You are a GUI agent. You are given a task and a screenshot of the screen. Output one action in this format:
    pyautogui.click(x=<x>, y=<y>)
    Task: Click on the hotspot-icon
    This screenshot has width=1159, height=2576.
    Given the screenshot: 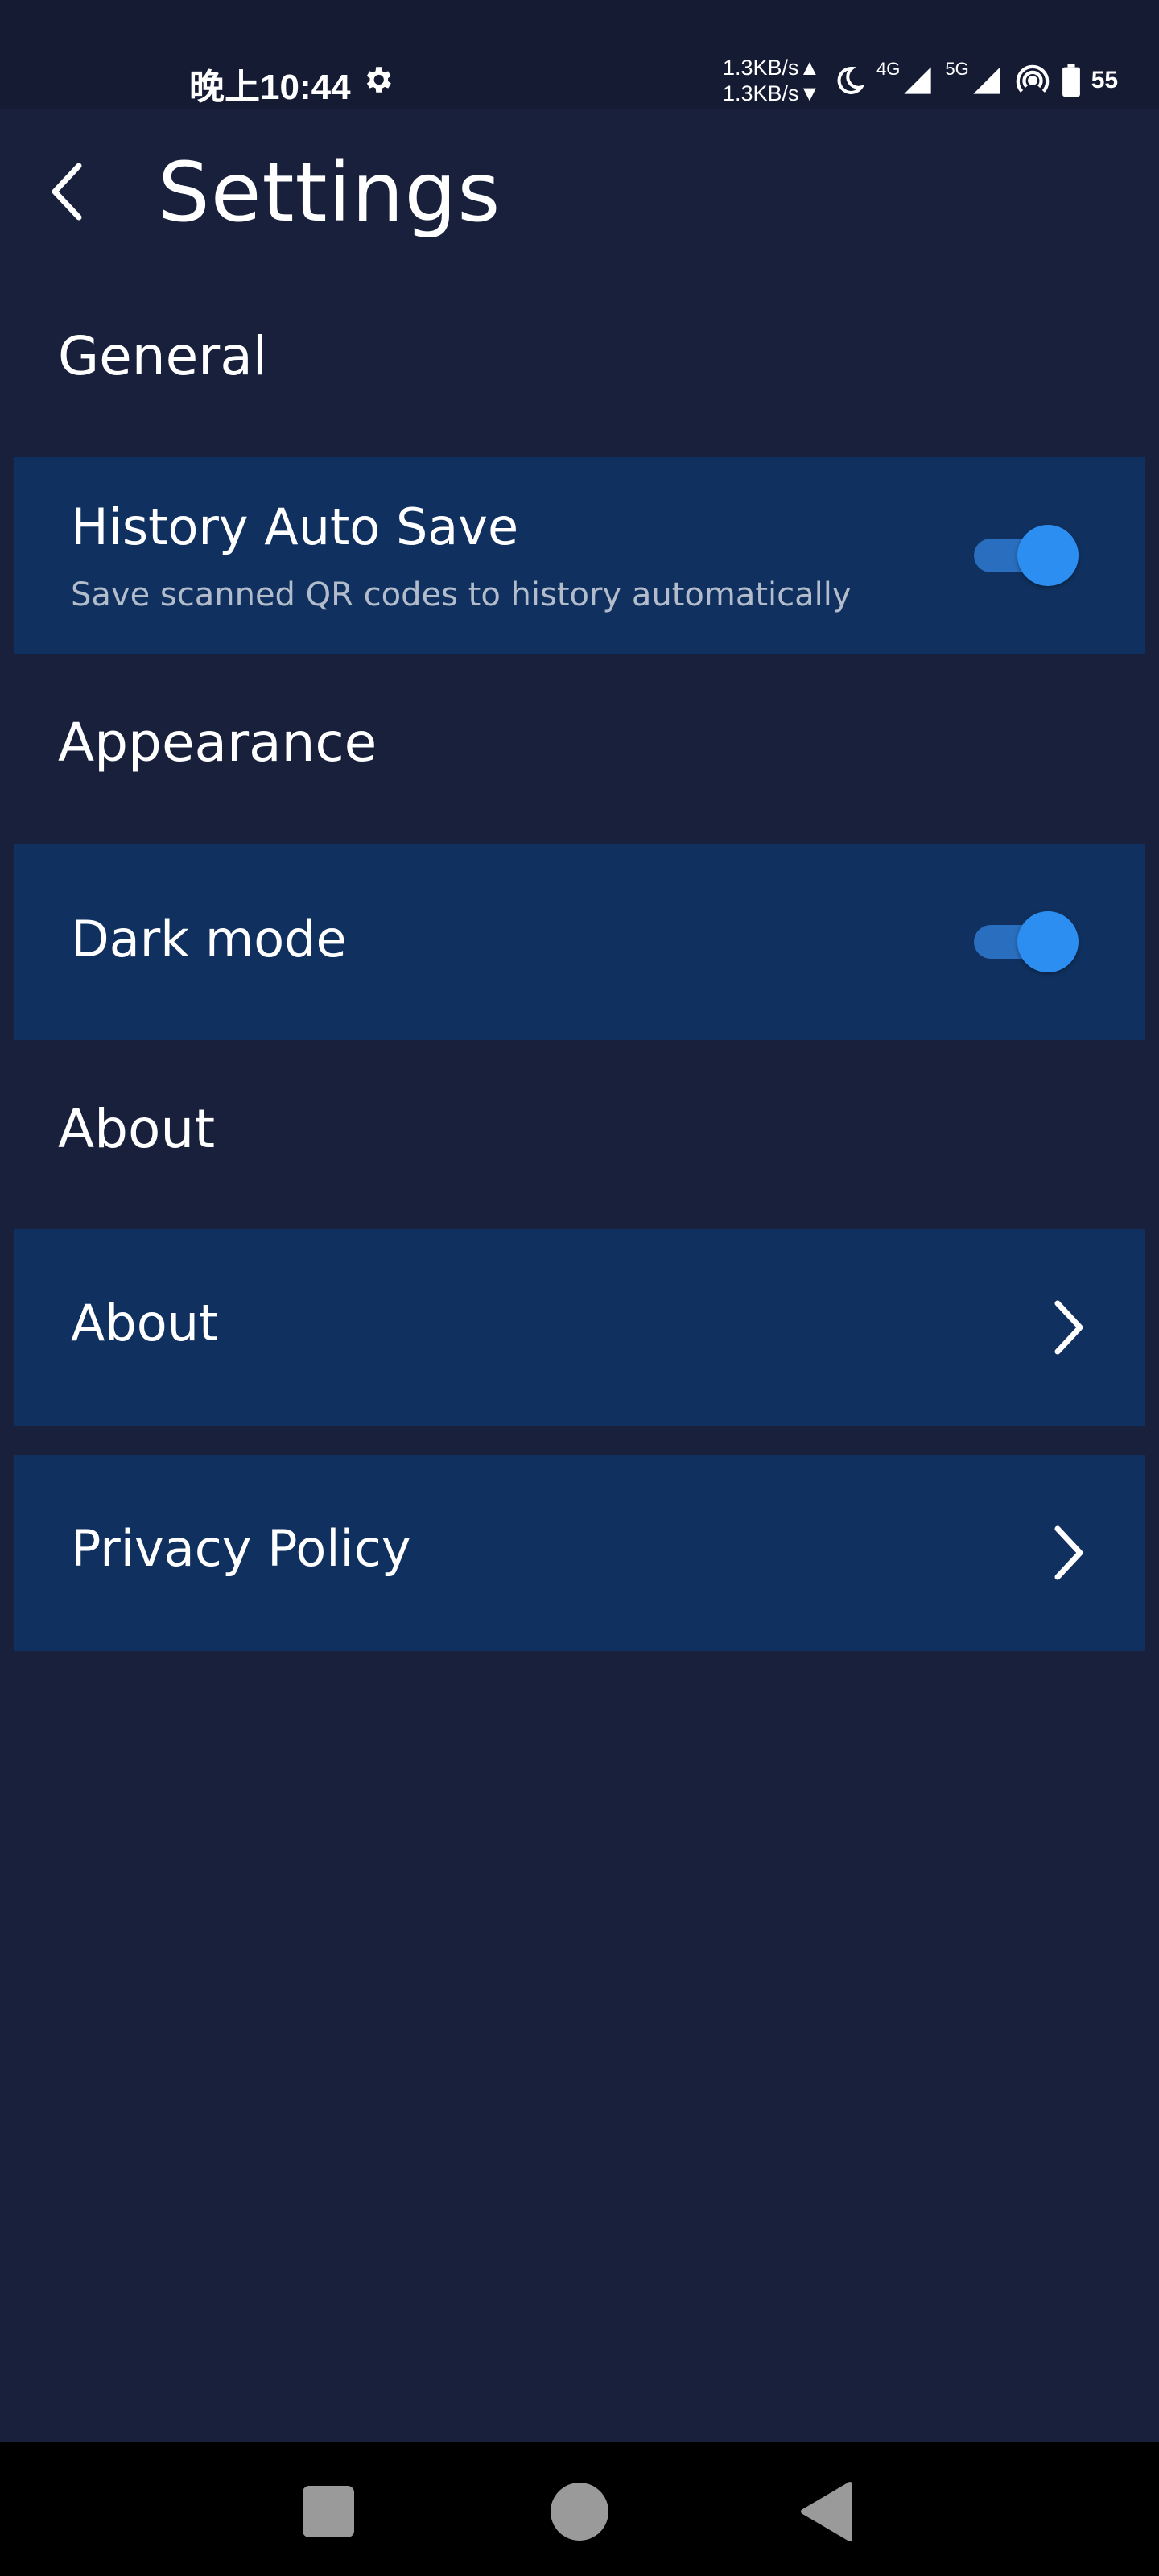 What is the action you would take?
    pyautogui.click(x=1033, y=78)
    